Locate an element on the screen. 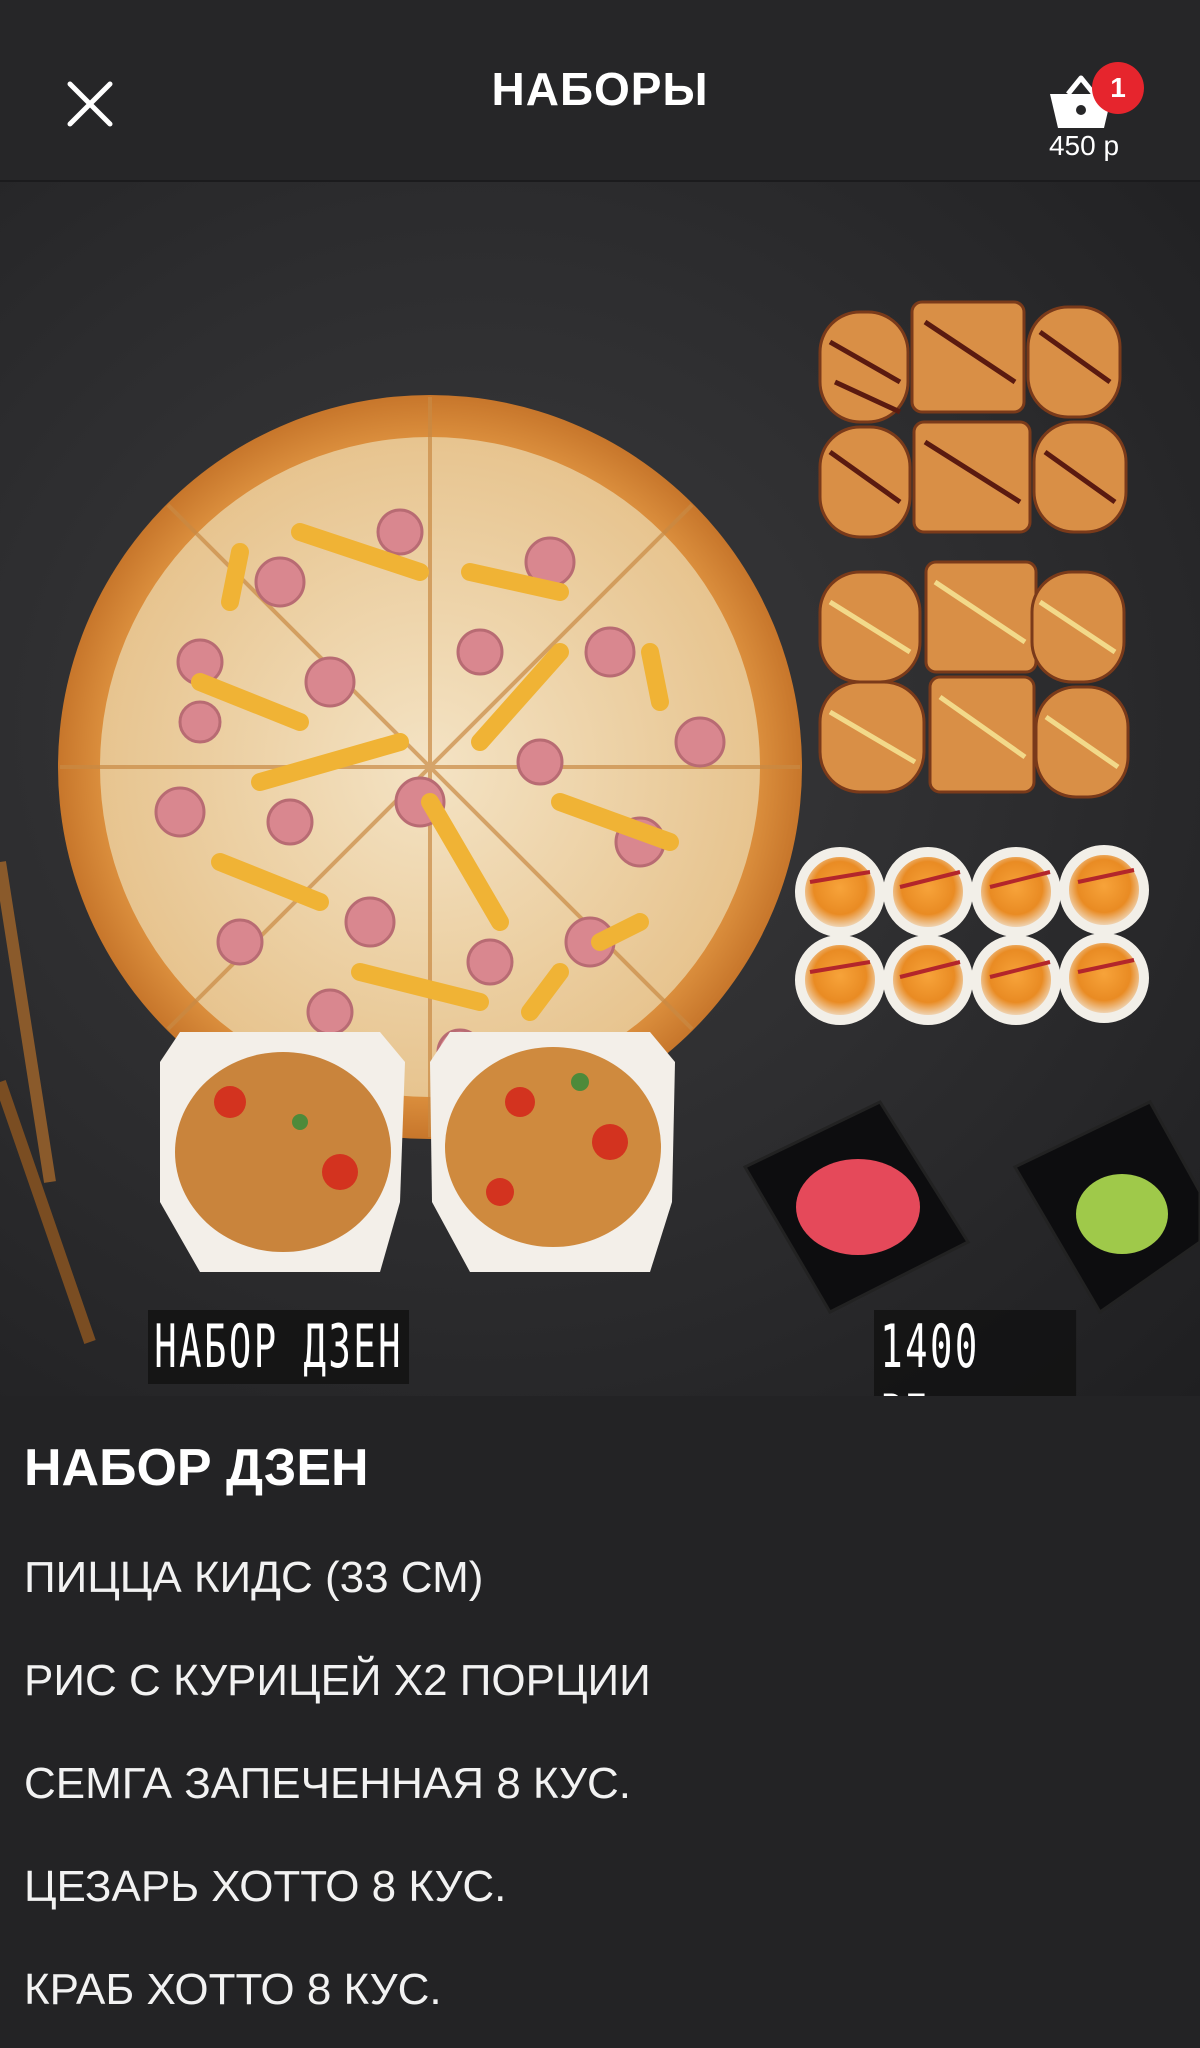  photo-price: 1400 РБ. is located at coordinates (975, 1353).